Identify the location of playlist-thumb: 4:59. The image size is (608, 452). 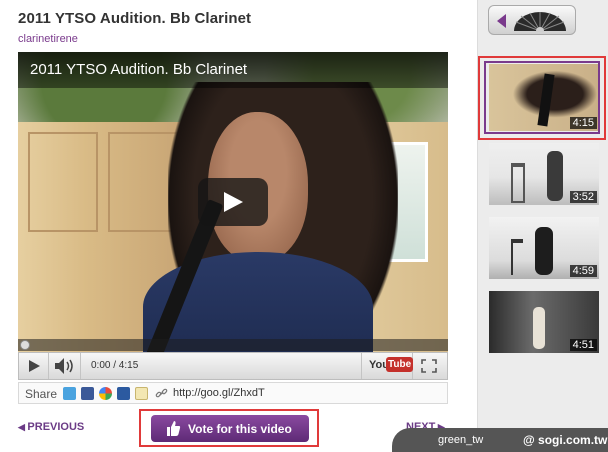
(544, 248).